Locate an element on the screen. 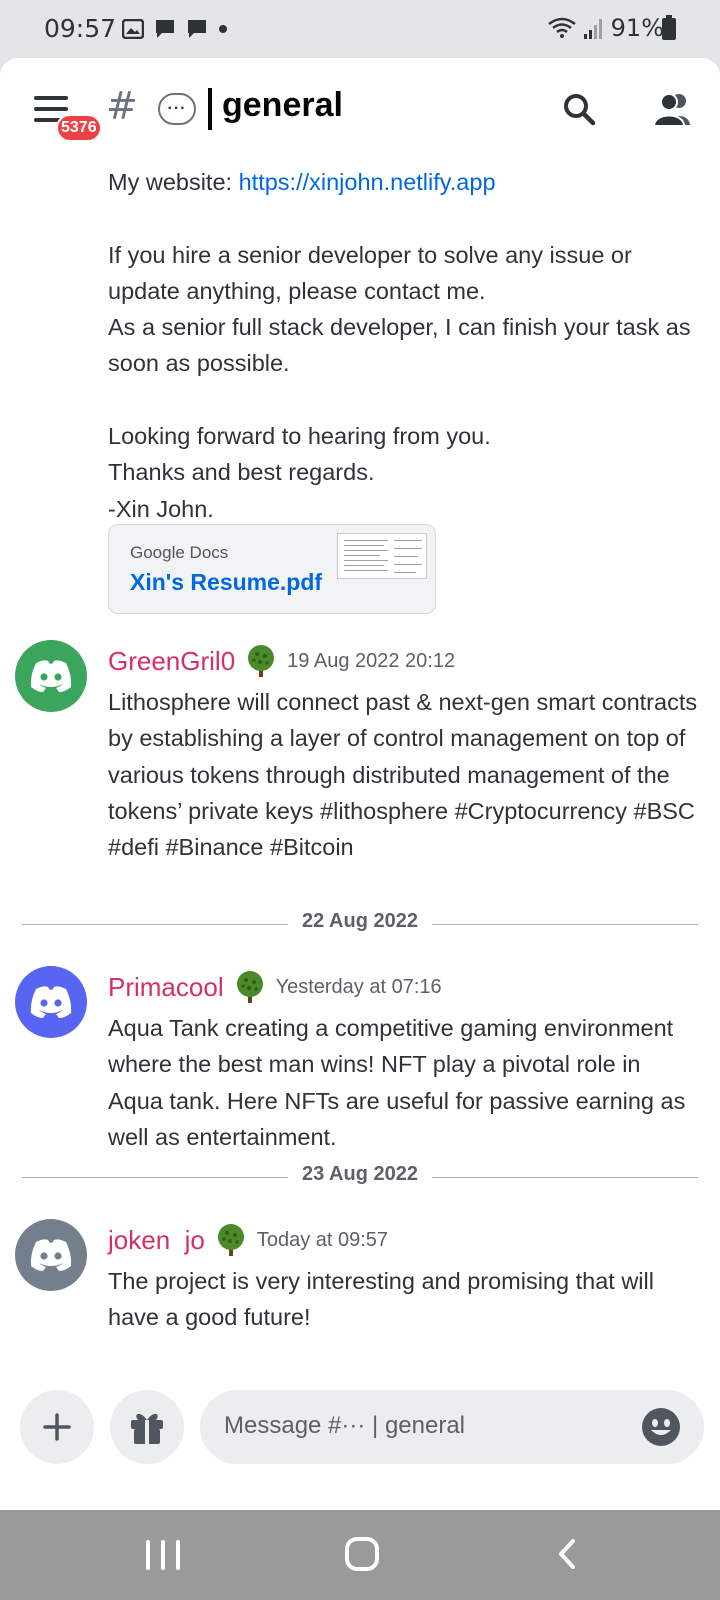  recent-apps-button is located at coordinates (163, 1555).